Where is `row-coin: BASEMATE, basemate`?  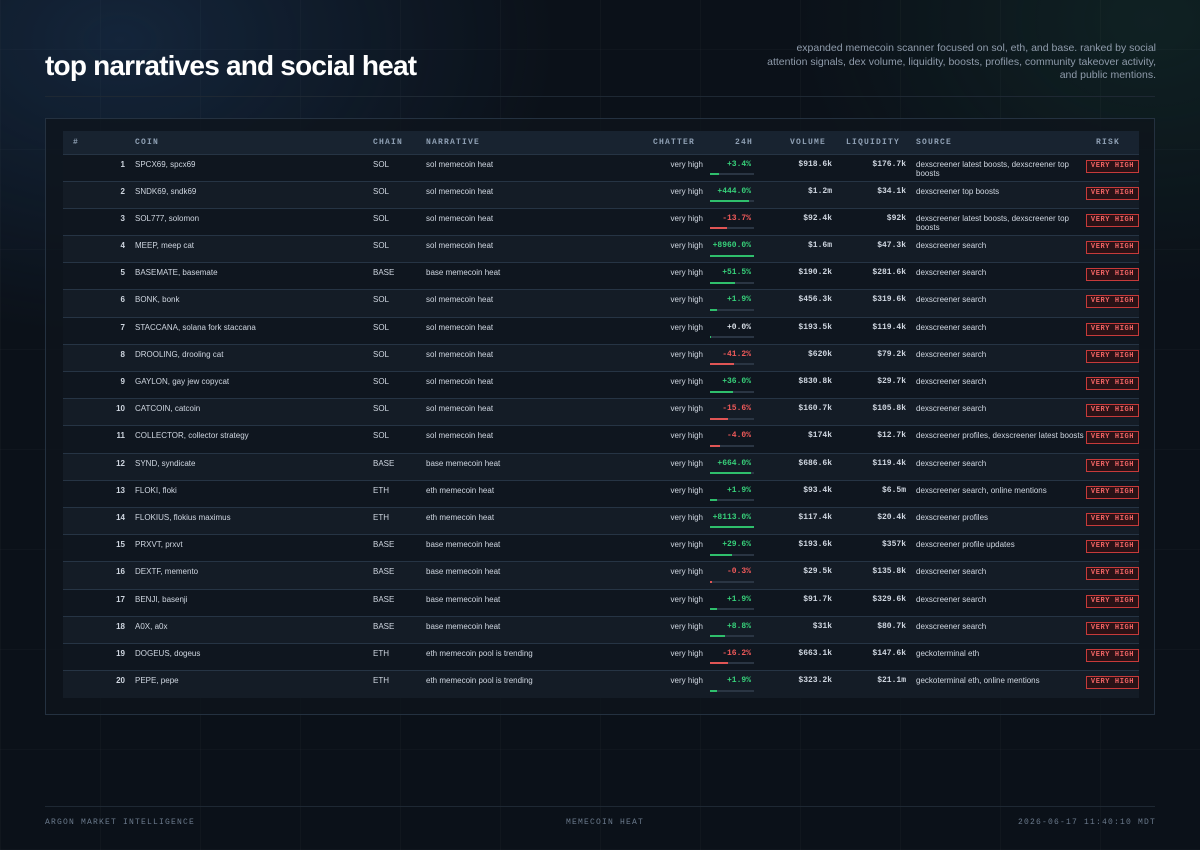 row-coin: BASEMATE, basemate is located at coordinates (244, 276).